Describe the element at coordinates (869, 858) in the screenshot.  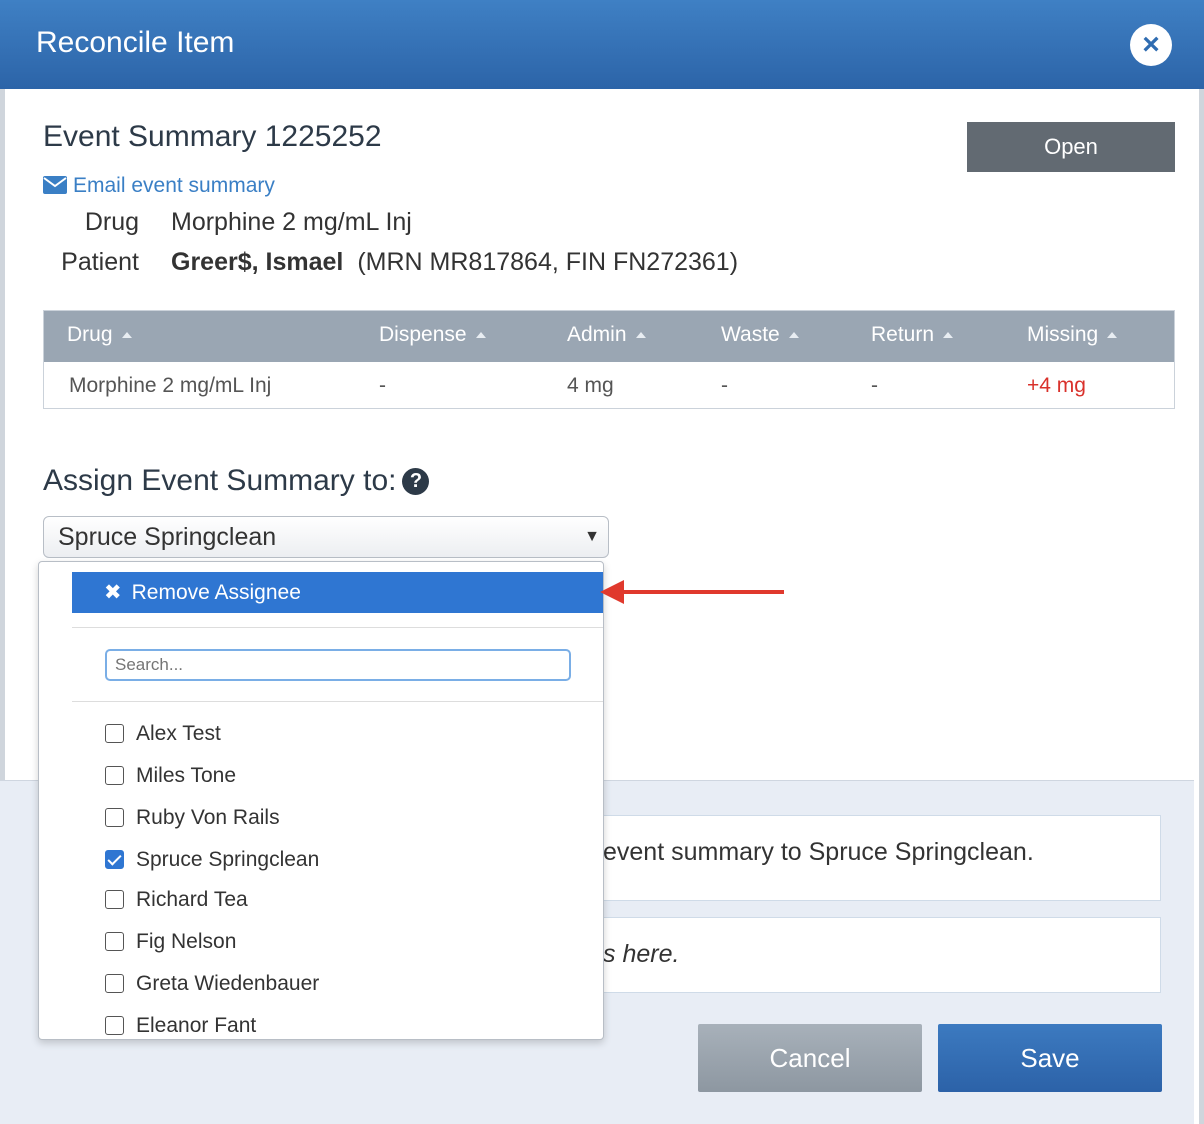
I see `assignment-message: event summary to Spruce Springclean.` at that location.